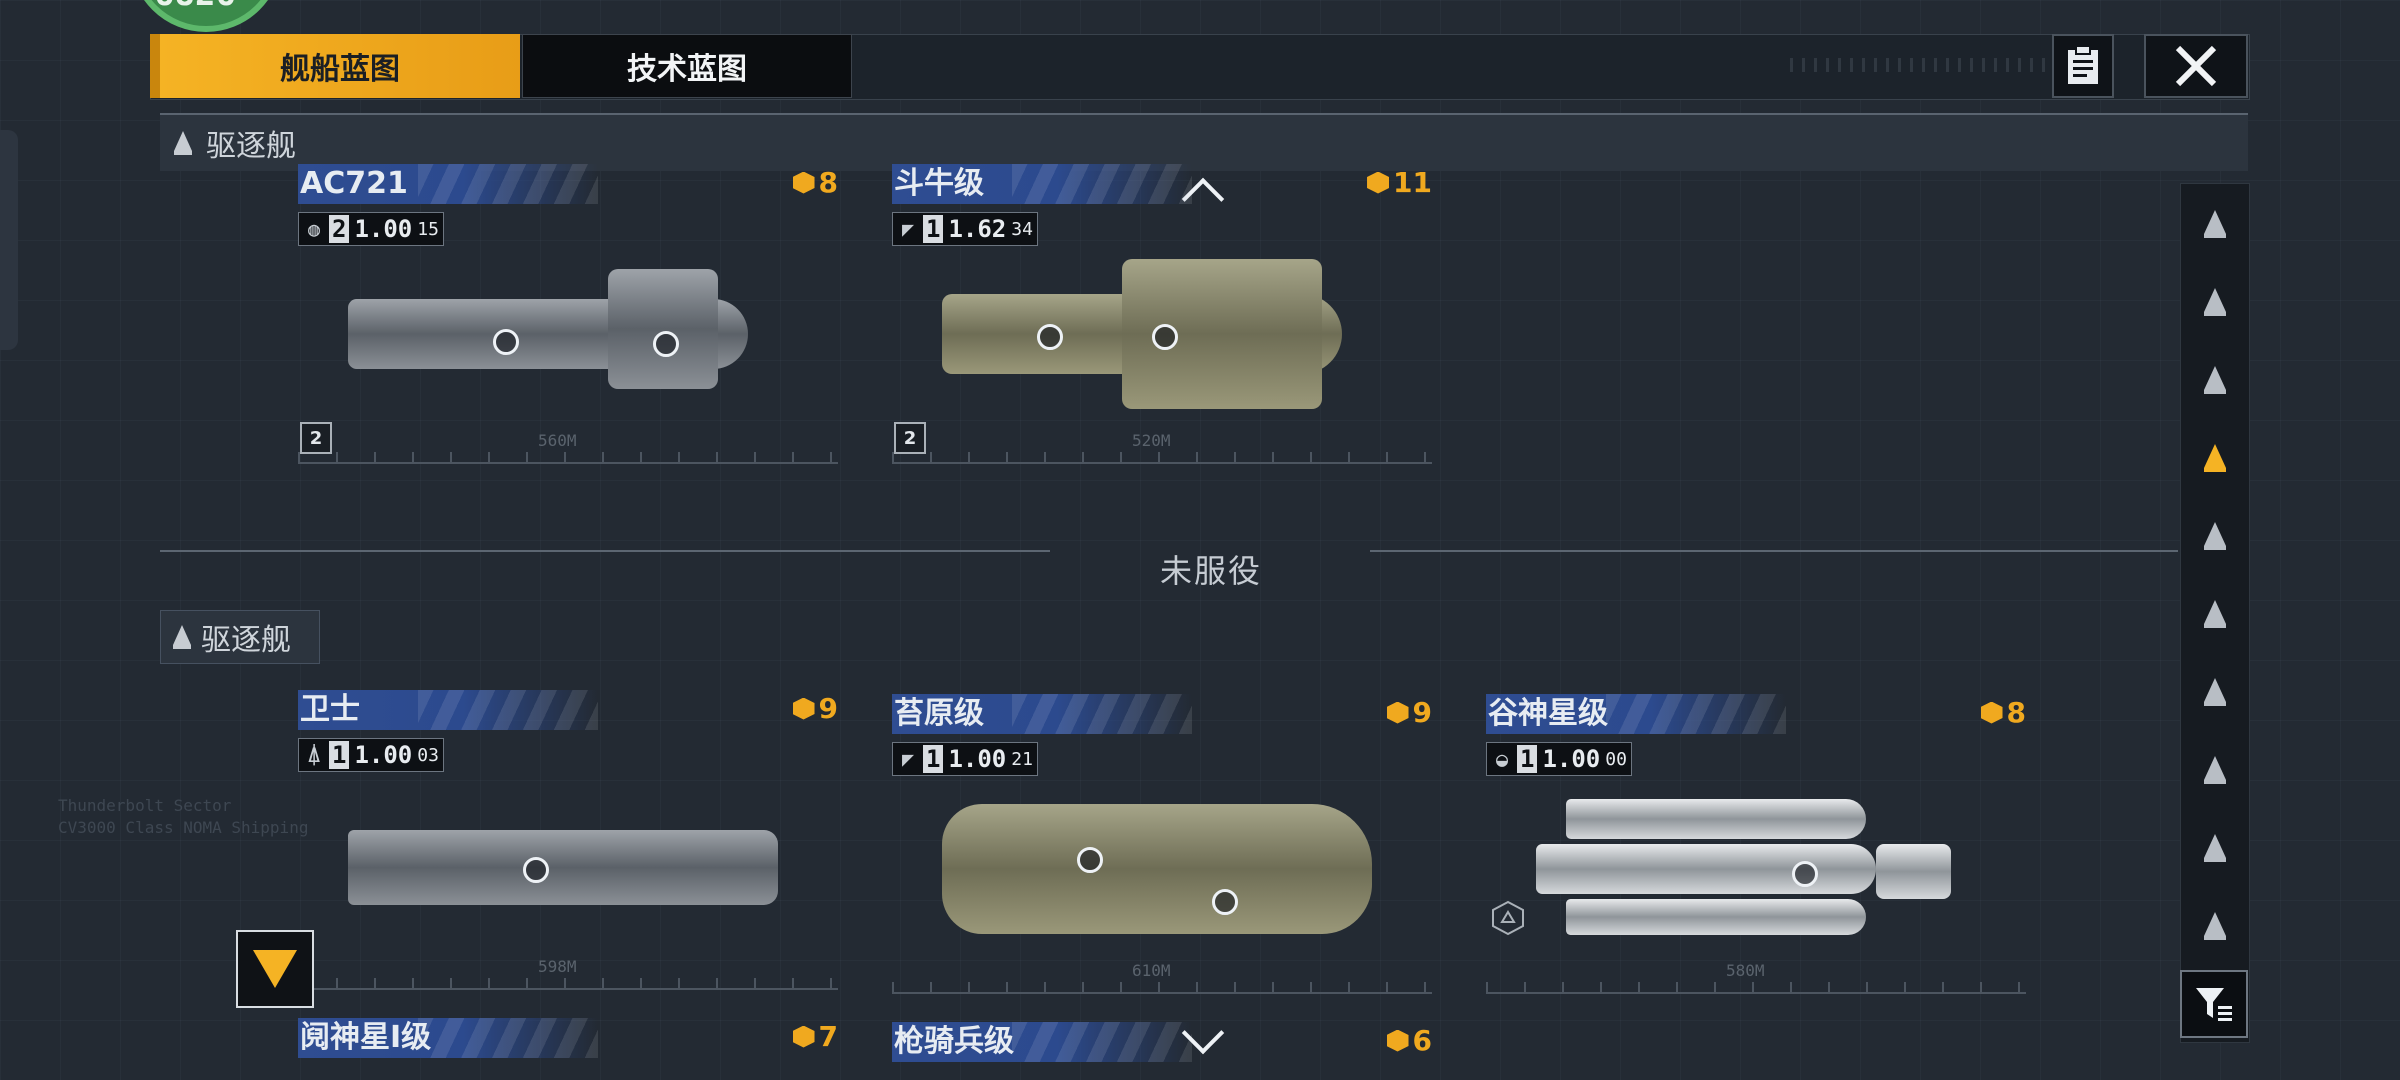 This screenshot has width=2400, height=1080. Describe the element at coordinates (1745, 970) in the screenshot. I see `ship-length: 580M` at that location.